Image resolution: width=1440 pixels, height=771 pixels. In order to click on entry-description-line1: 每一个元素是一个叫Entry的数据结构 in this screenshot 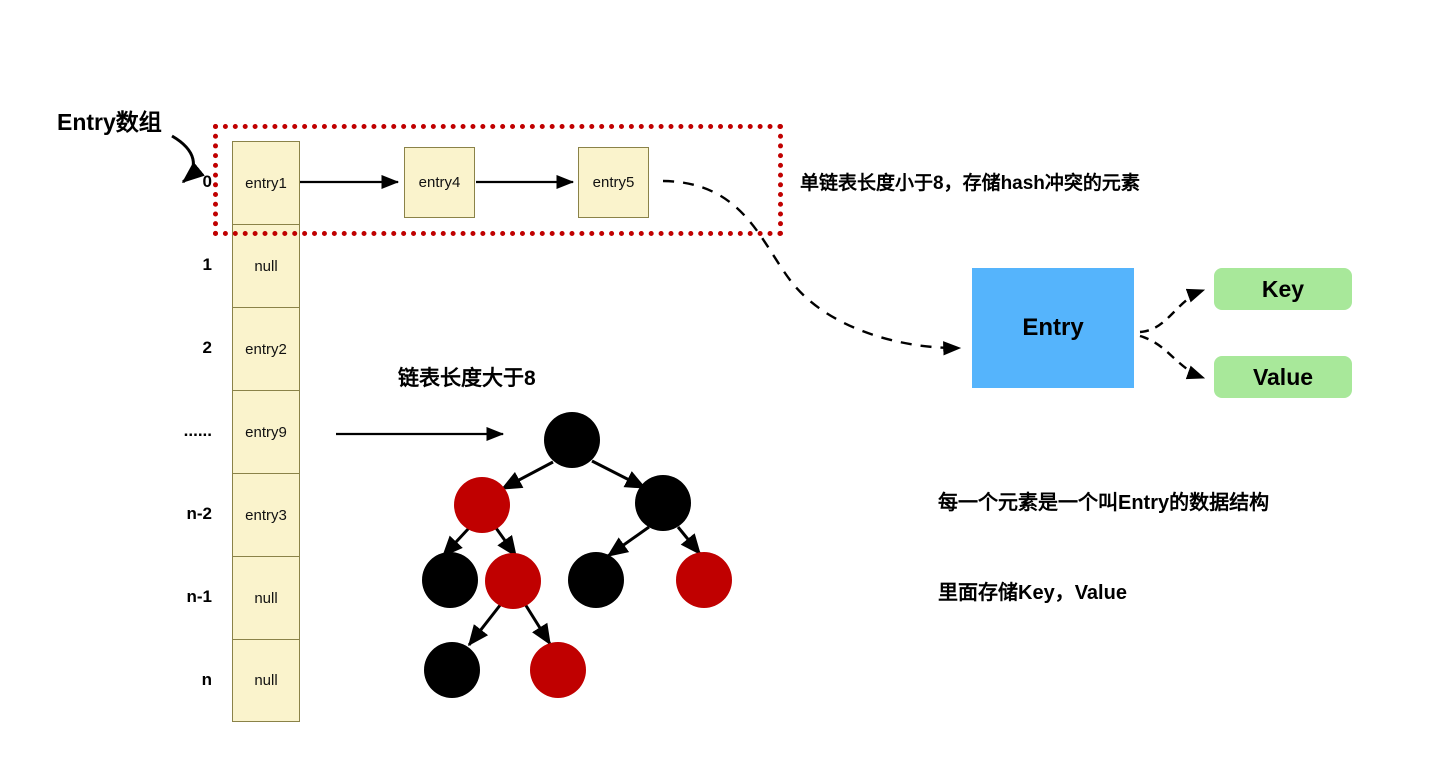, I will do `click(1104, 503)`.